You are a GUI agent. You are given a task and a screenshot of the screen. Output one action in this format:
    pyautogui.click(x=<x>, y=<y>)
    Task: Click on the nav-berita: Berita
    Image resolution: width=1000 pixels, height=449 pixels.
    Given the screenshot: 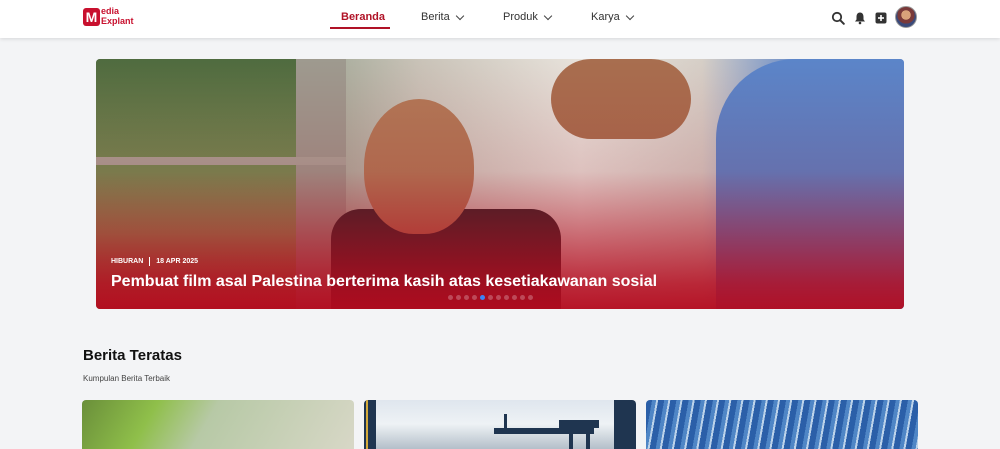 What is the action you would take?
    pyautogui.click(x=442, y=17)
    